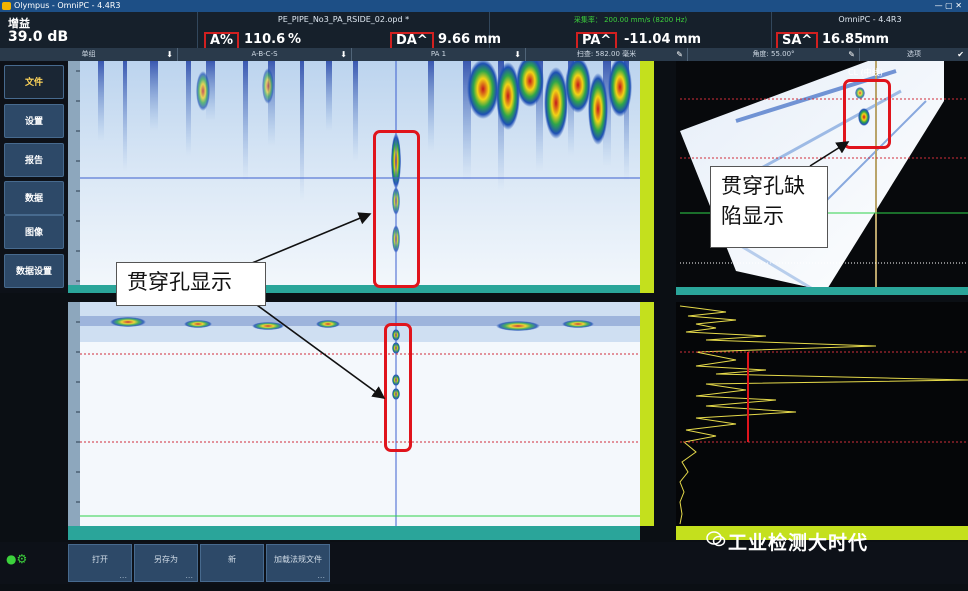 Image resolution: width=968 pixels, height=591 pixels. What do you see at coordinates (67, 5) in the screenshot?
I see `window-title: Olympus - OmniPC - 4.4R3` at bounding box center [67, 5].